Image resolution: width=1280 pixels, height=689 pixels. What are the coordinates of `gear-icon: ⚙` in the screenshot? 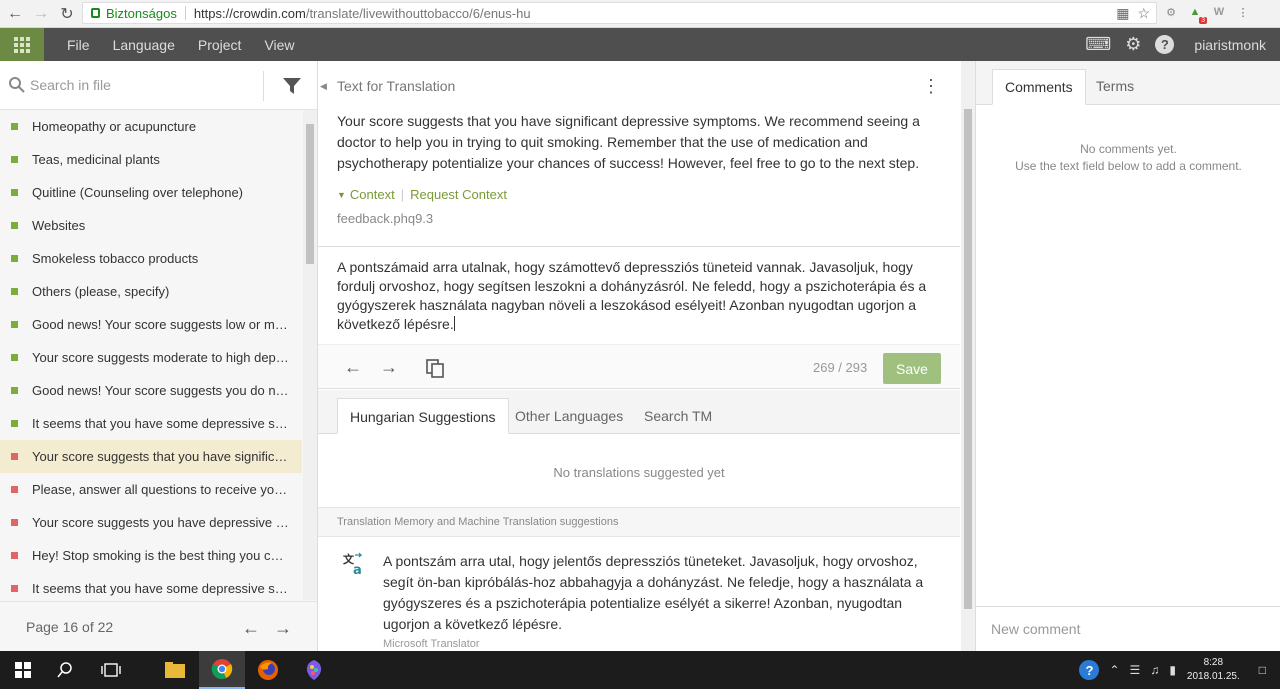 It's located at (1133, 44).